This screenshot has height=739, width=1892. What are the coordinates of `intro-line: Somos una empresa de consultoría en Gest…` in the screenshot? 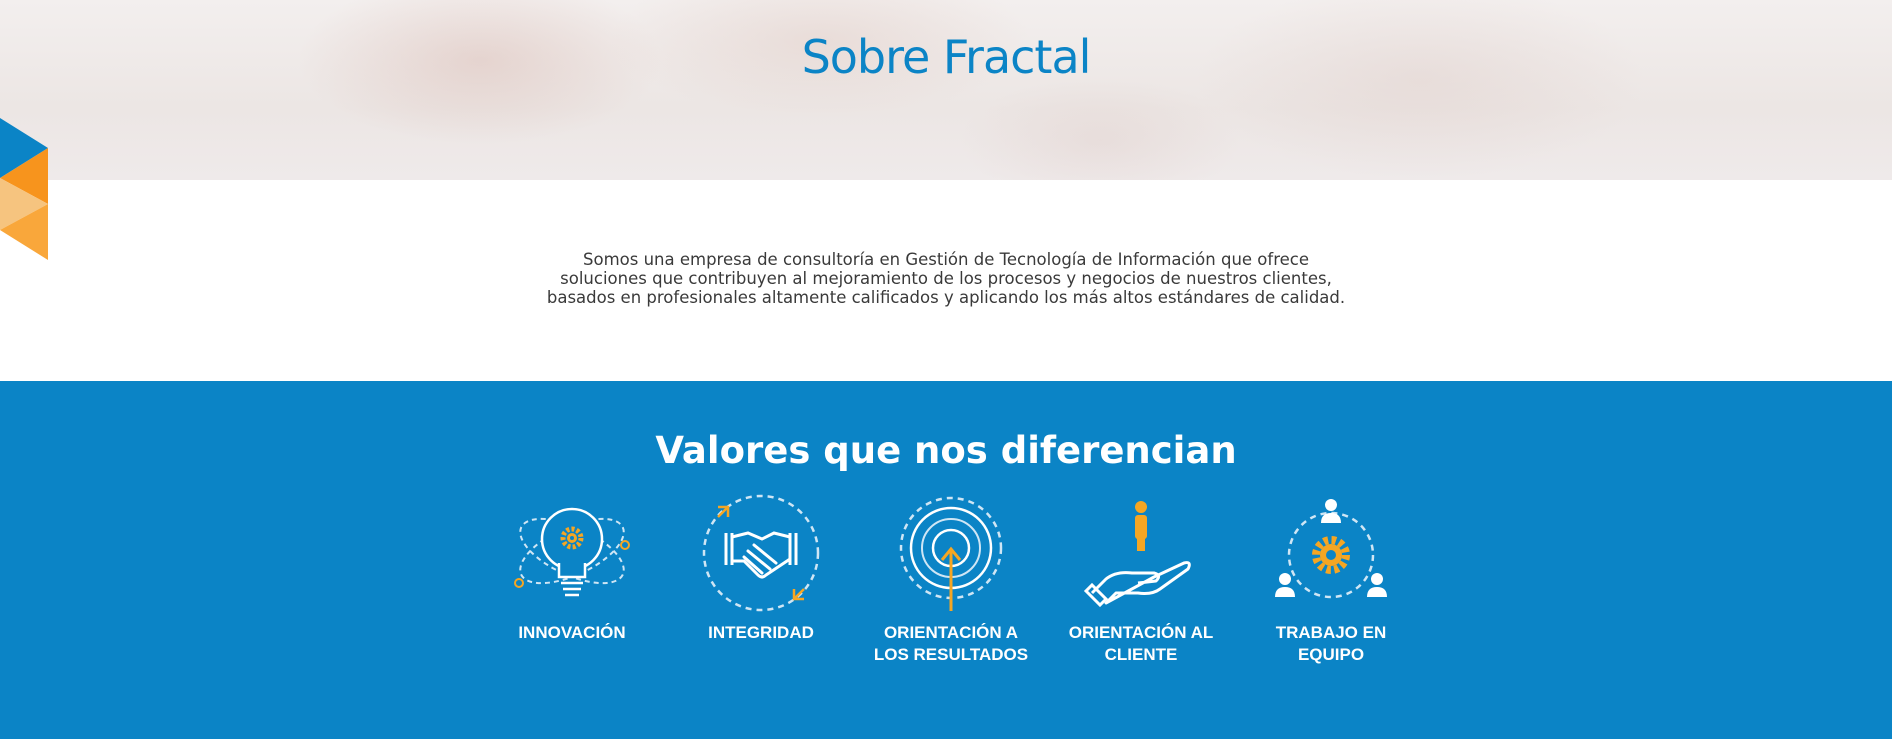 It's located at (946, 259).